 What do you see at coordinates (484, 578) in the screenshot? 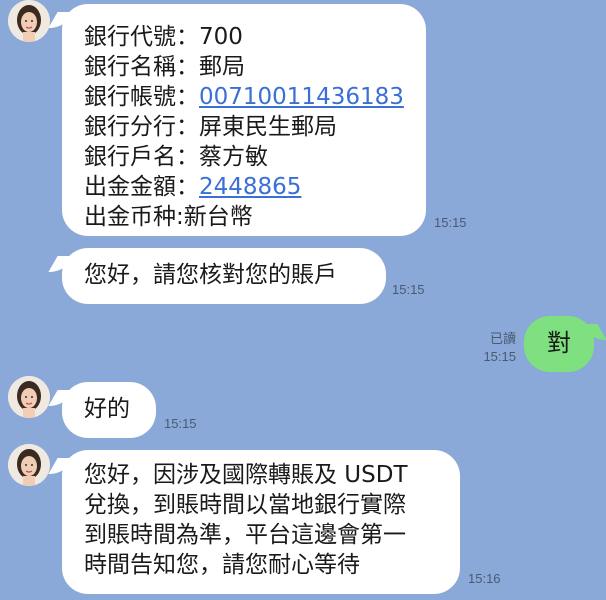
I see `message-timestamp: 15:16` at bounding box center [484, 578].